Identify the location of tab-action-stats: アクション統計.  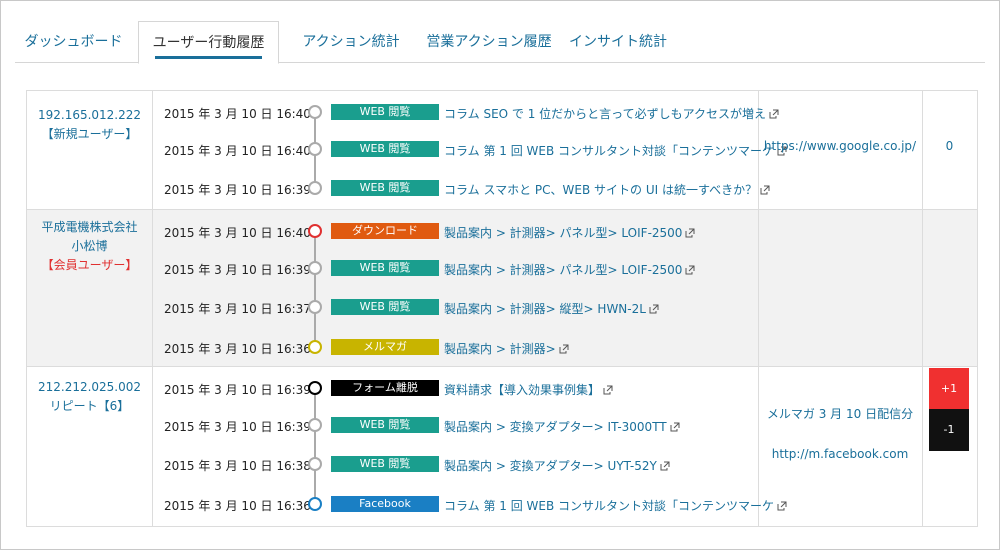
(351, 42).